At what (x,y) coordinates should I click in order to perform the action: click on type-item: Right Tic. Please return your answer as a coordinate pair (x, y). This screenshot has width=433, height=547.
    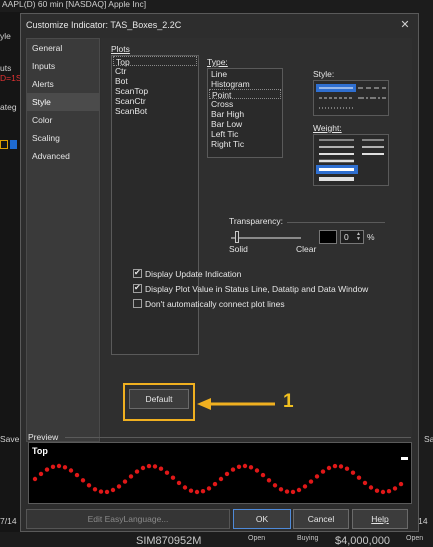
    Looking at the image, I should click on (245, 144).